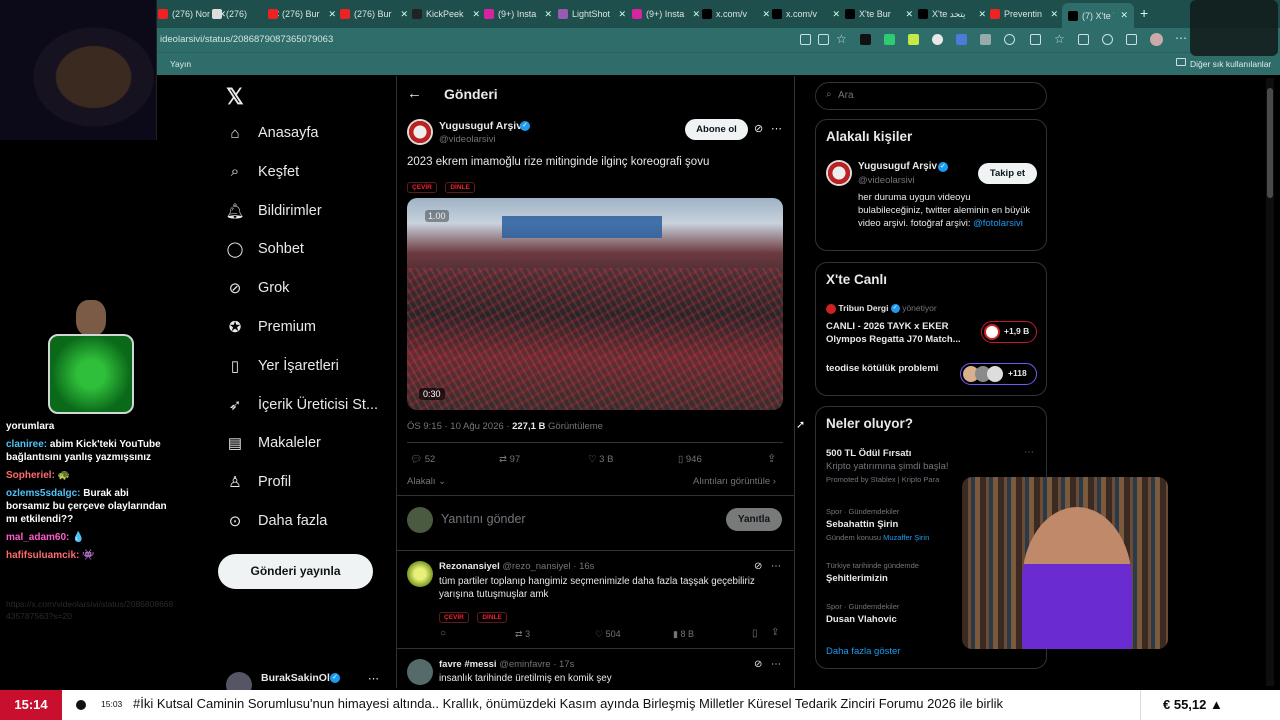 The image size is (1280, 720). I want to click on profile-avatar-icon, so click(1156, 39).